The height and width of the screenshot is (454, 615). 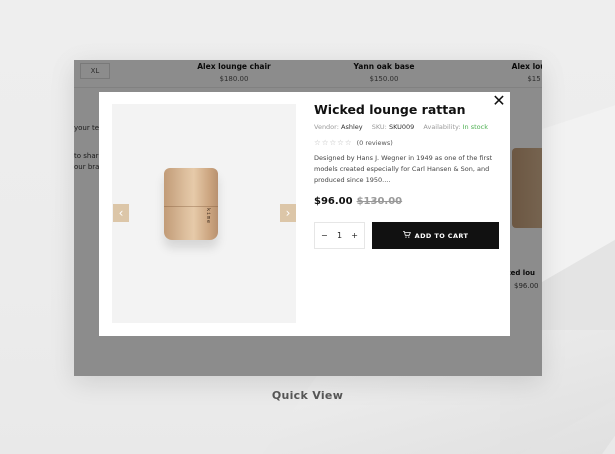 What do you see at coordinates (379, 201) in the screenshot?
I see `compare-price: $130.00` at bounding box center [379, 201].